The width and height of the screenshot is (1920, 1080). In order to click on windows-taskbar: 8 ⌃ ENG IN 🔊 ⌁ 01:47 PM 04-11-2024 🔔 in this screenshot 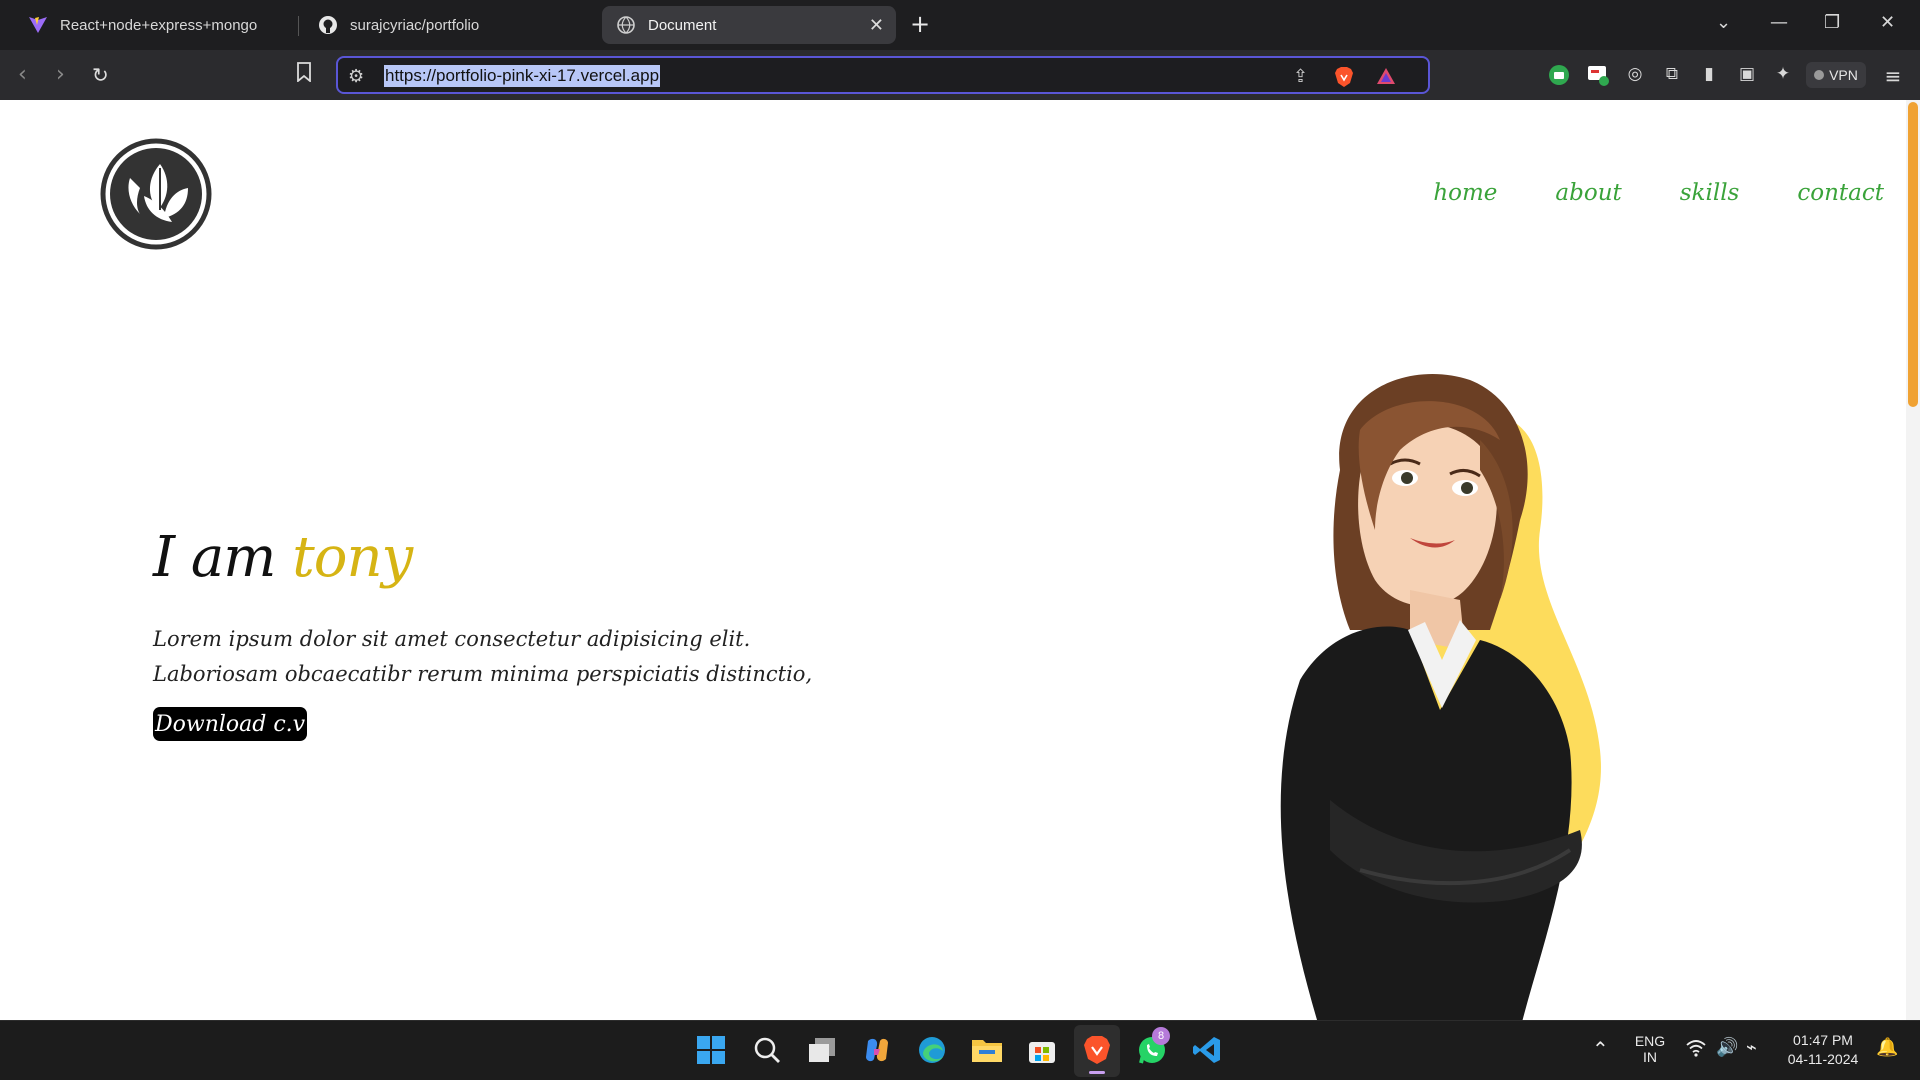, I will do `click(960, 1050)`.